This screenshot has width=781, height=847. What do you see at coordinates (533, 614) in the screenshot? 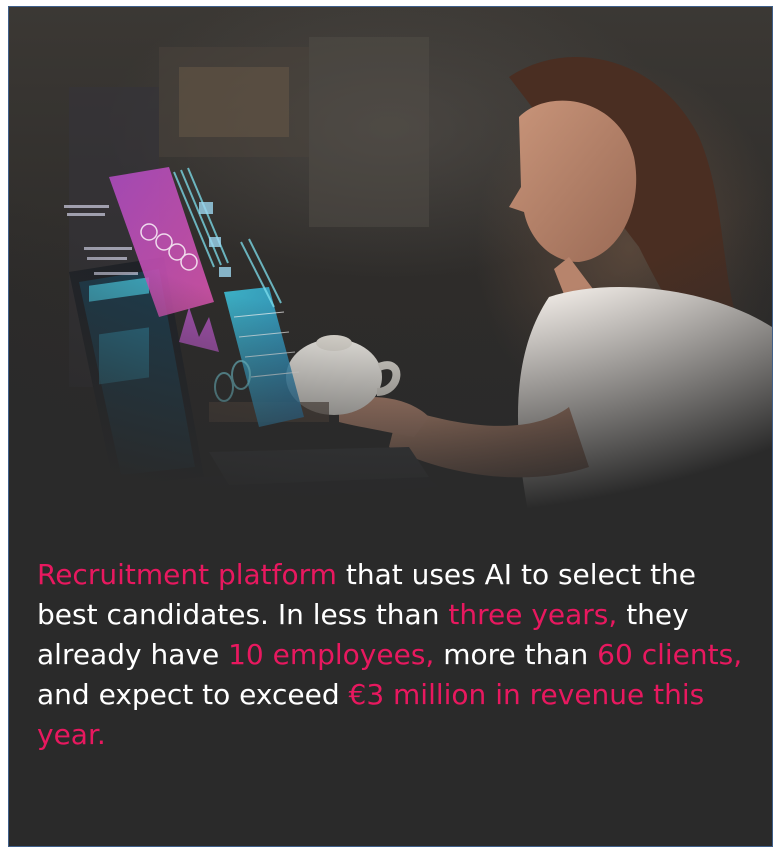
I see `highlight-years: three years,` at bounding box center [533, 614].